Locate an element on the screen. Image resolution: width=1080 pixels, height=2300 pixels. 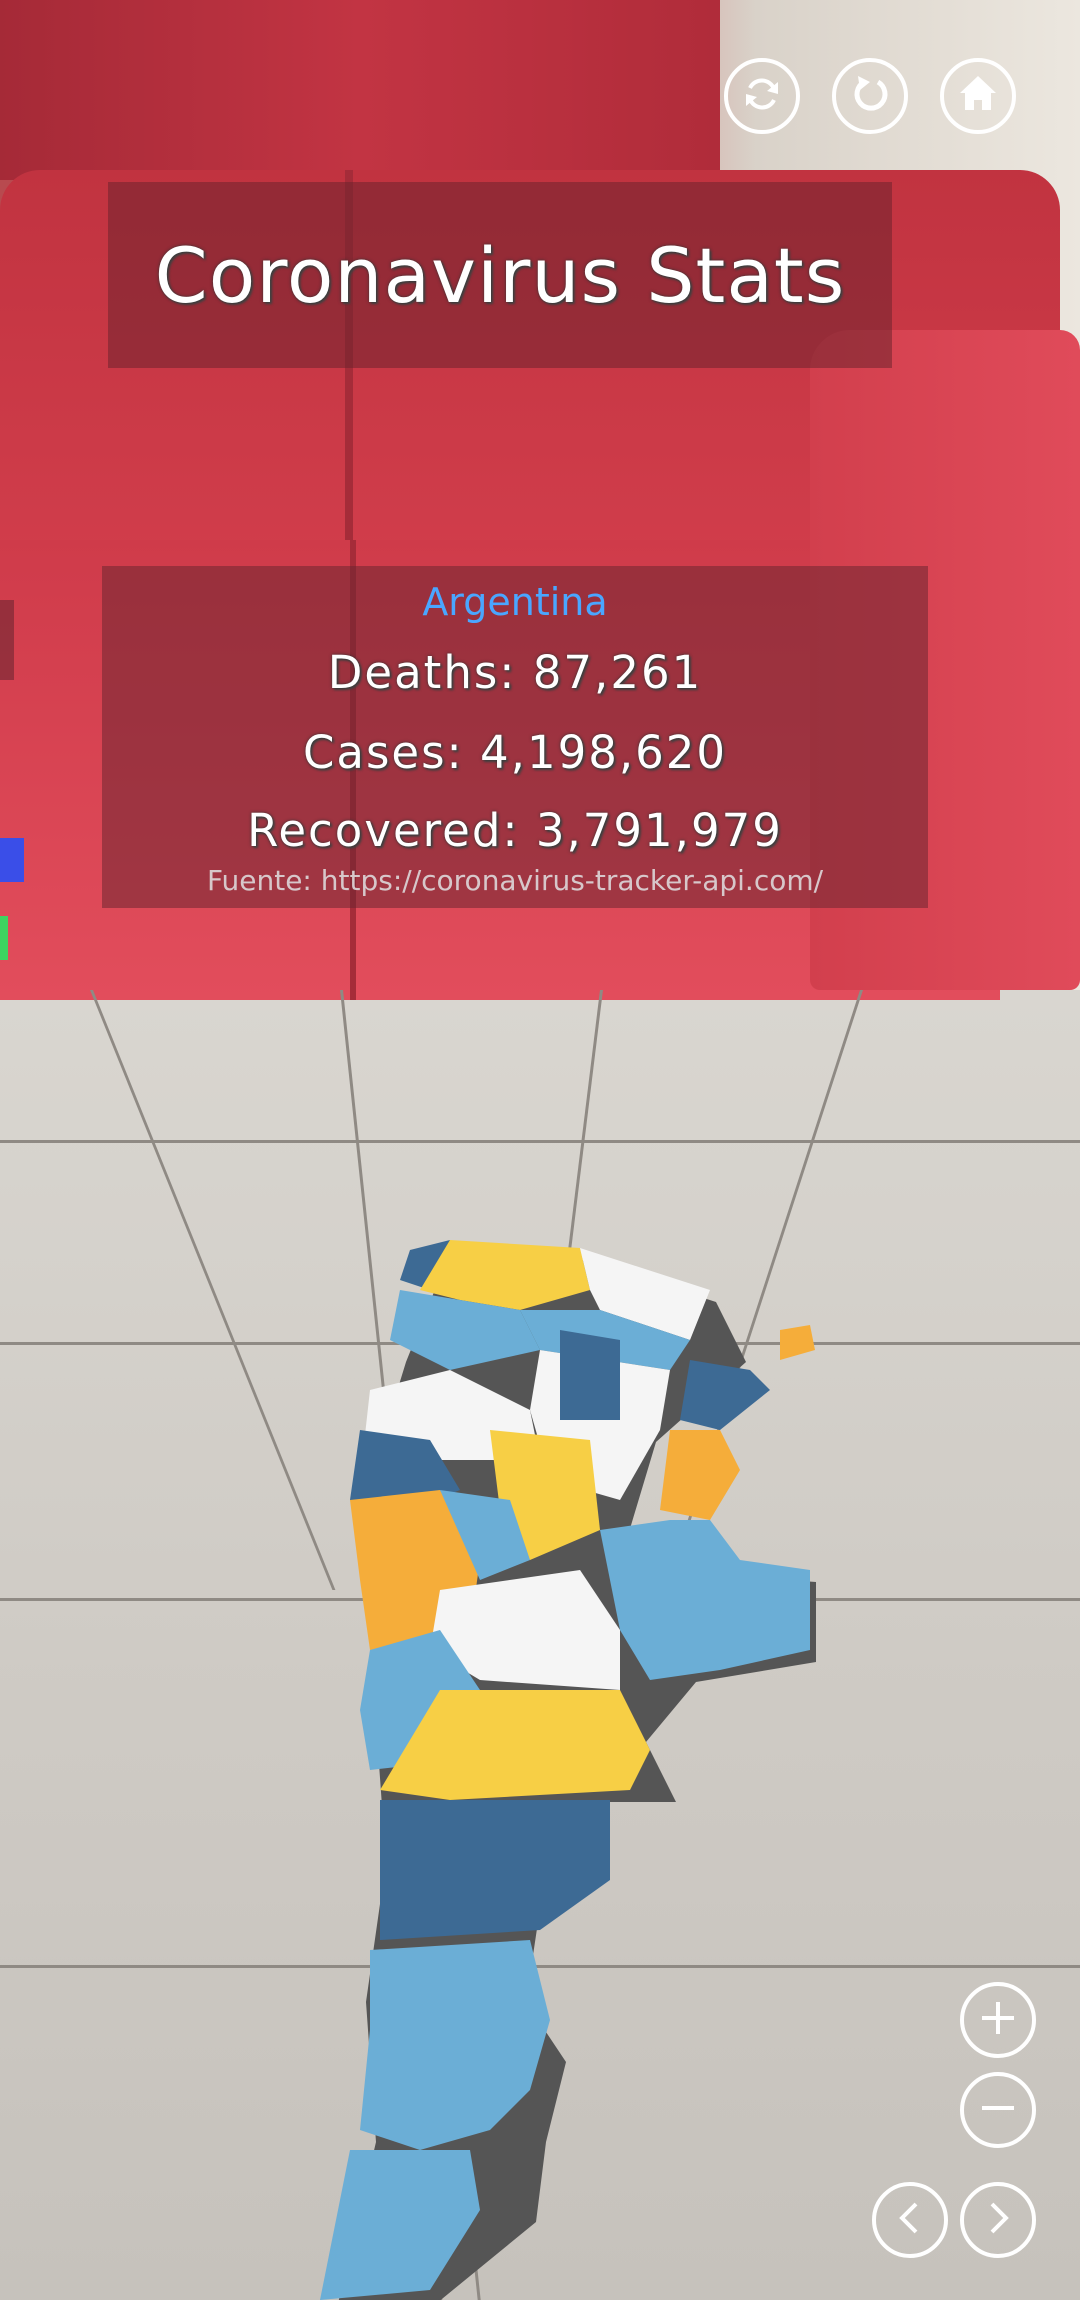
country-name: Argentina is located at coordinates (515, 602).